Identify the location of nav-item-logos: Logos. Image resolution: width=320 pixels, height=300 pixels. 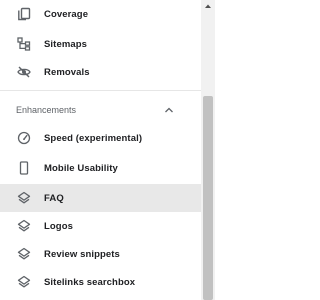
(100, 226).